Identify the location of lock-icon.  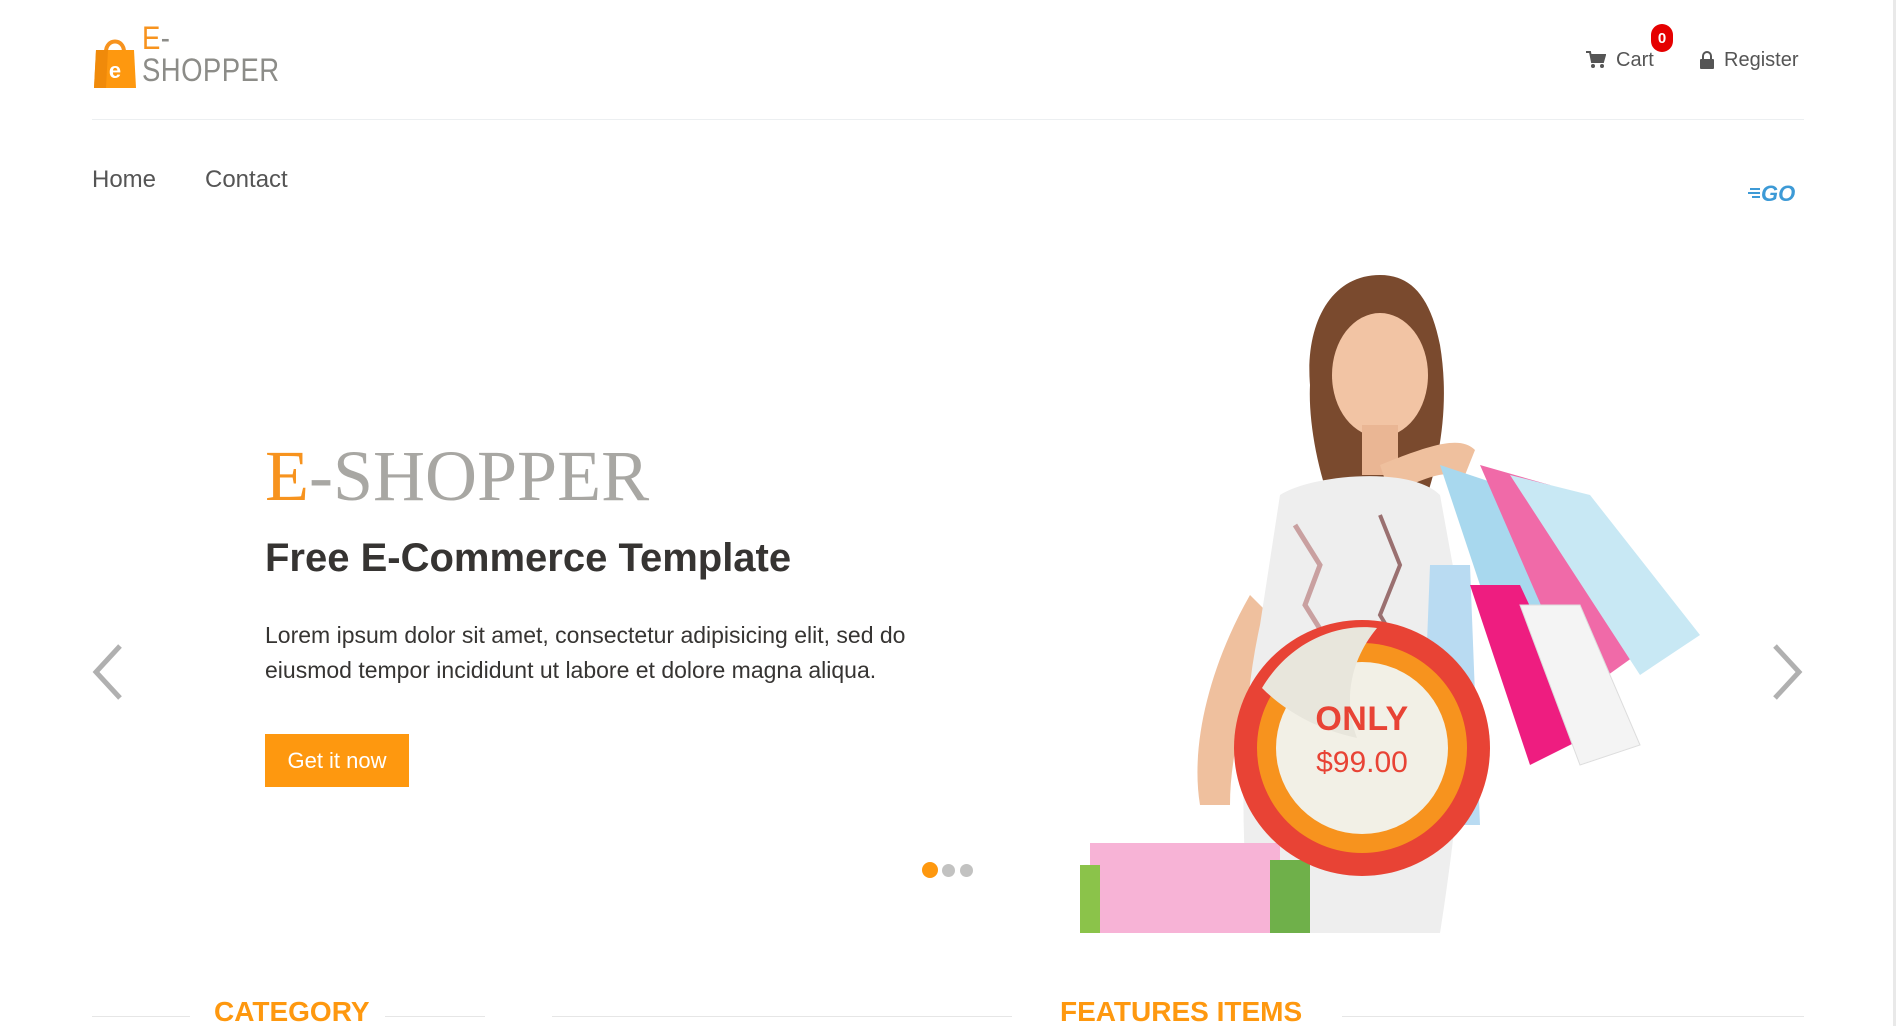
(1707, 60).